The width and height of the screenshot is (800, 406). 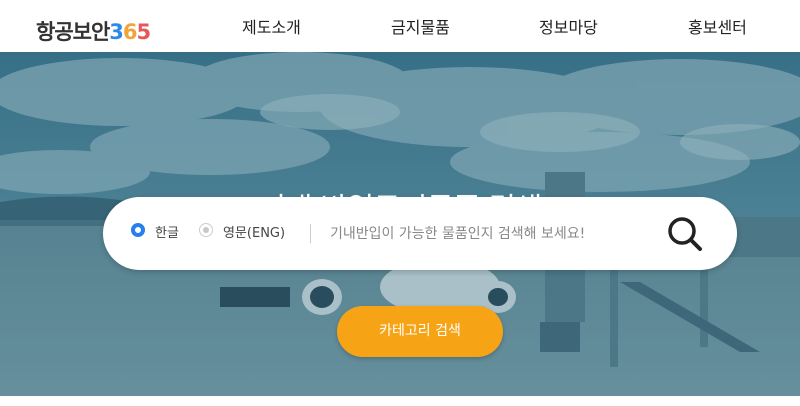 I want to click on lang-label-korean: 한글, so click(x=167, y=231).